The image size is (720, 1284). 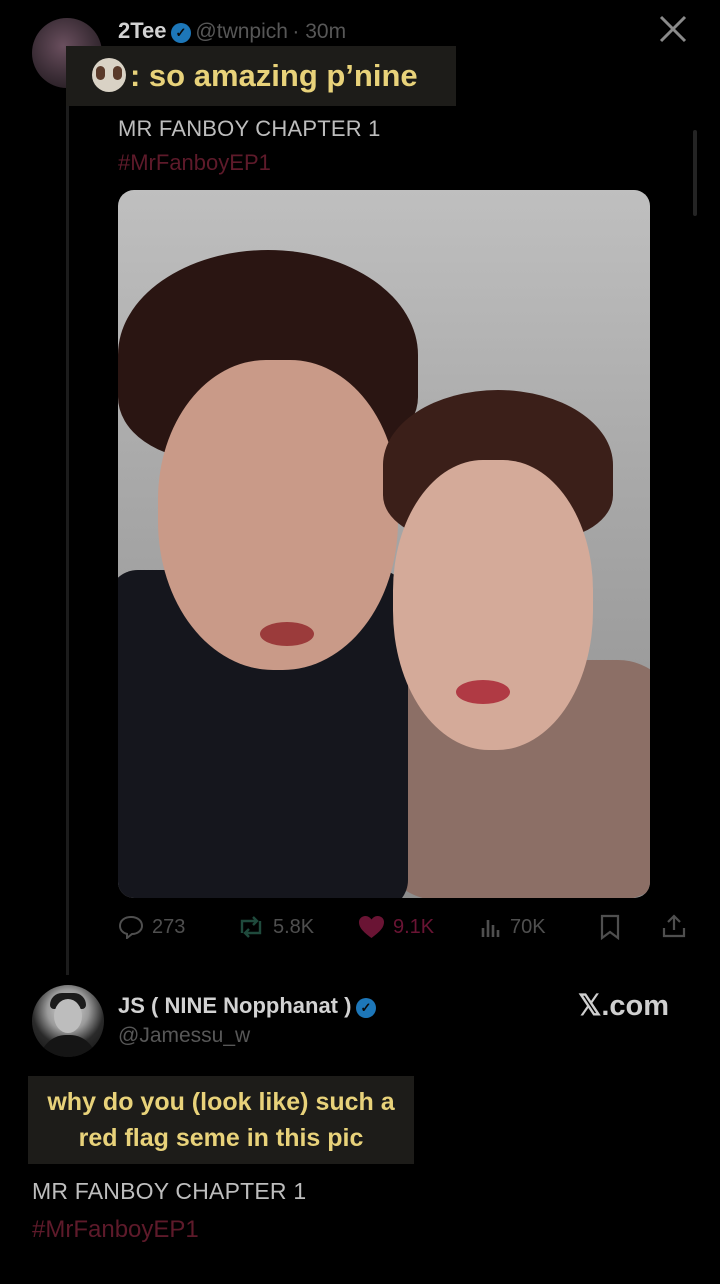 I want to click on reply-button: 273, so click(x=151, y=927).